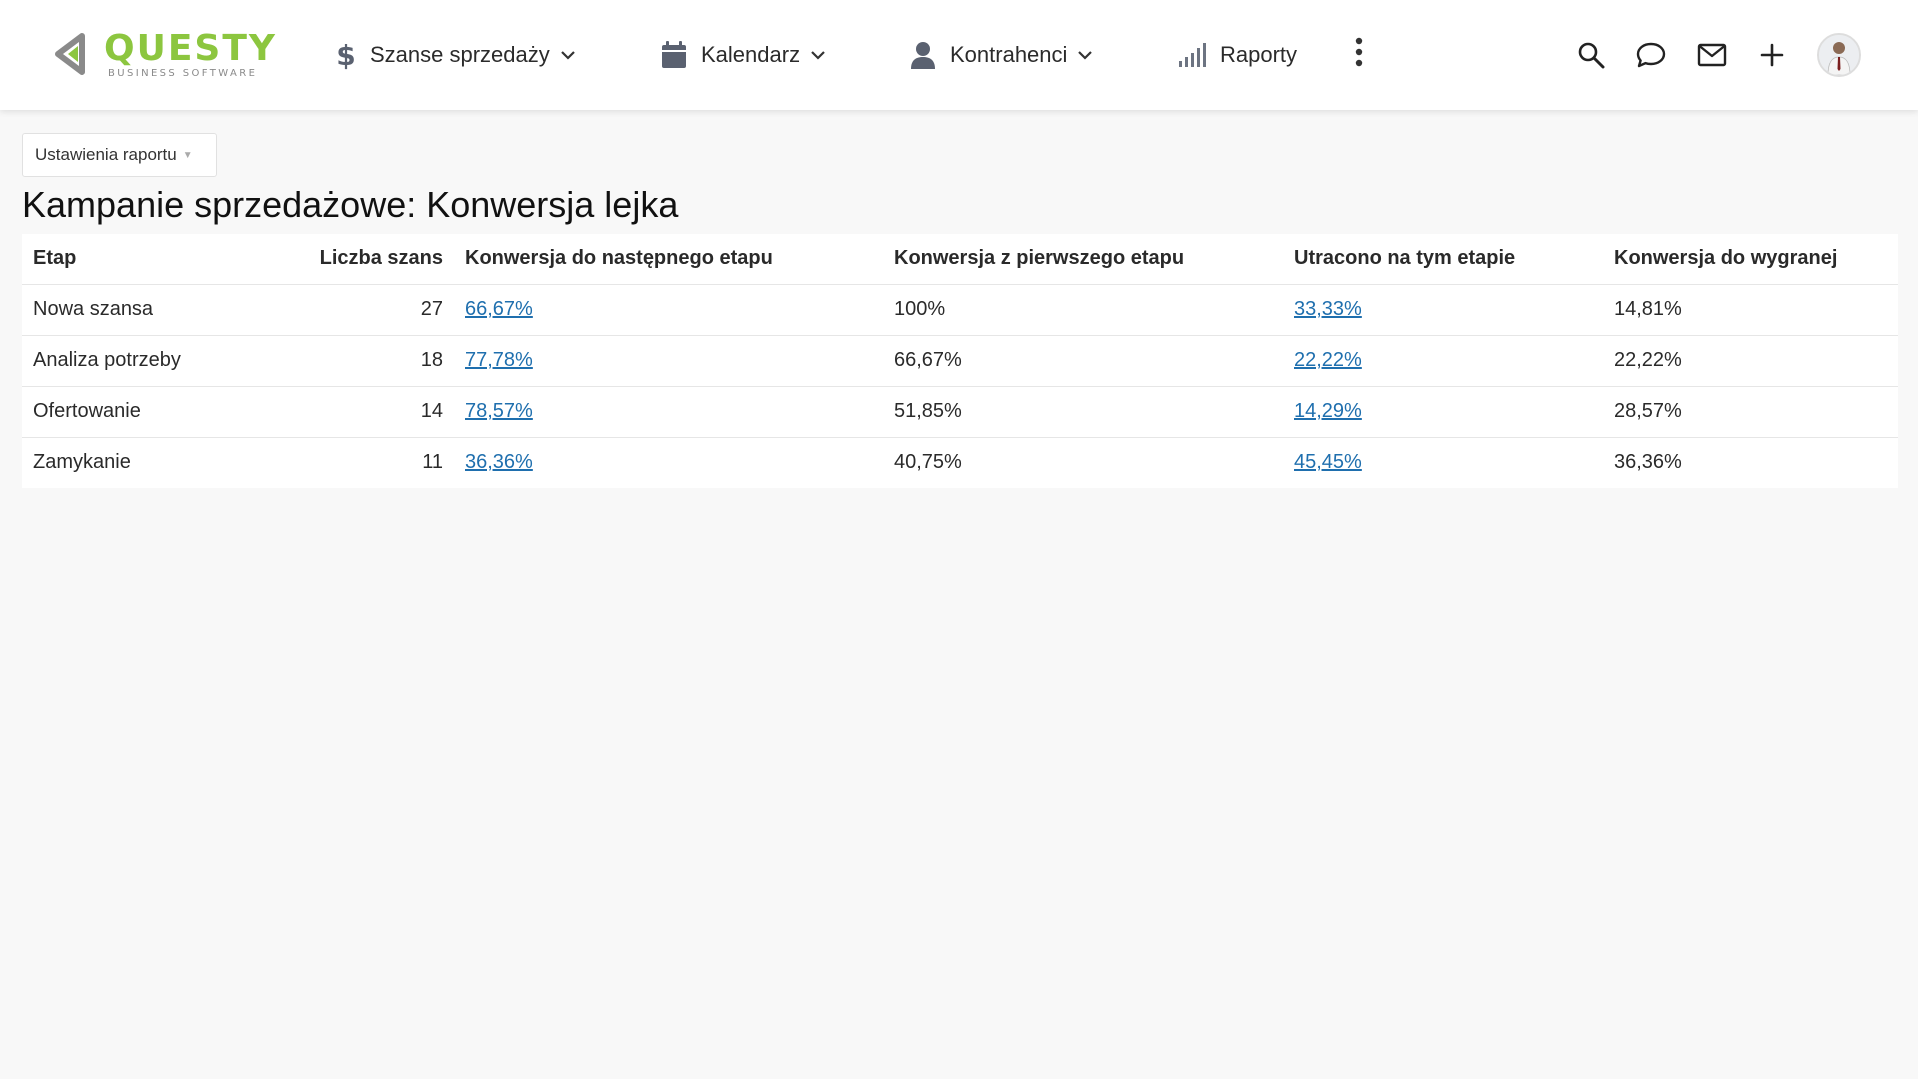  What do you see at coordinates (152, 259) in the screenshot?
I see `column-header-stage: Etap` at bounding box center [152, 259].